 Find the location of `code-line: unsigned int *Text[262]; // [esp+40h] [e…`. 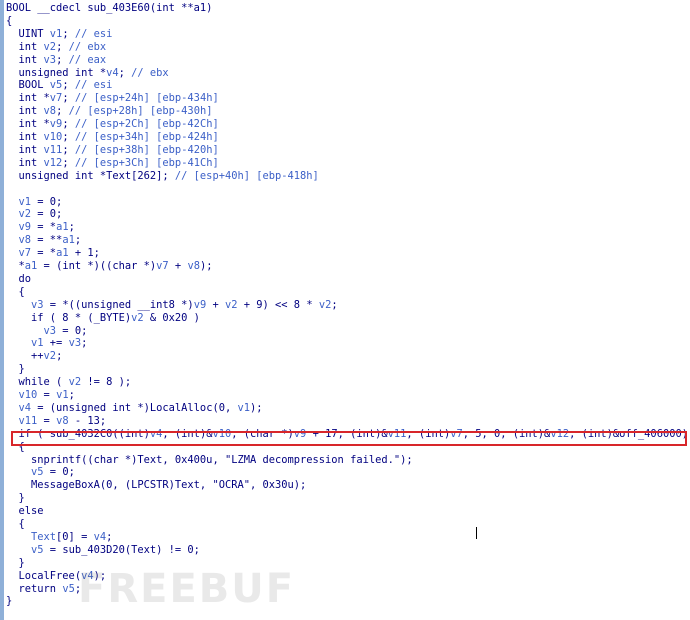

code-line: unsigned int *Text[262]; // [esp+40h] [e… is located at coordinates (162, 176).